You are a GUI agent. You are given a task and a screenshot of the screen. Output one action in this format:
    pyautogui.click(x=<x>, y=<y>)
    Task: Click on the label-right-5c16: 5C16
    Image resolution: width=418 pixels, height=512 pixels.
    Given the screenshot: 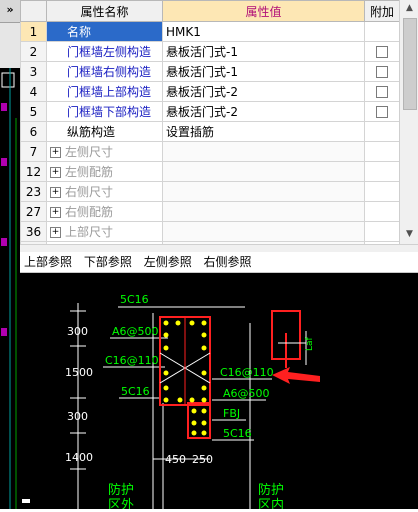 What is the action you would take?
    pyautogui.click(x=237, y=433)
    